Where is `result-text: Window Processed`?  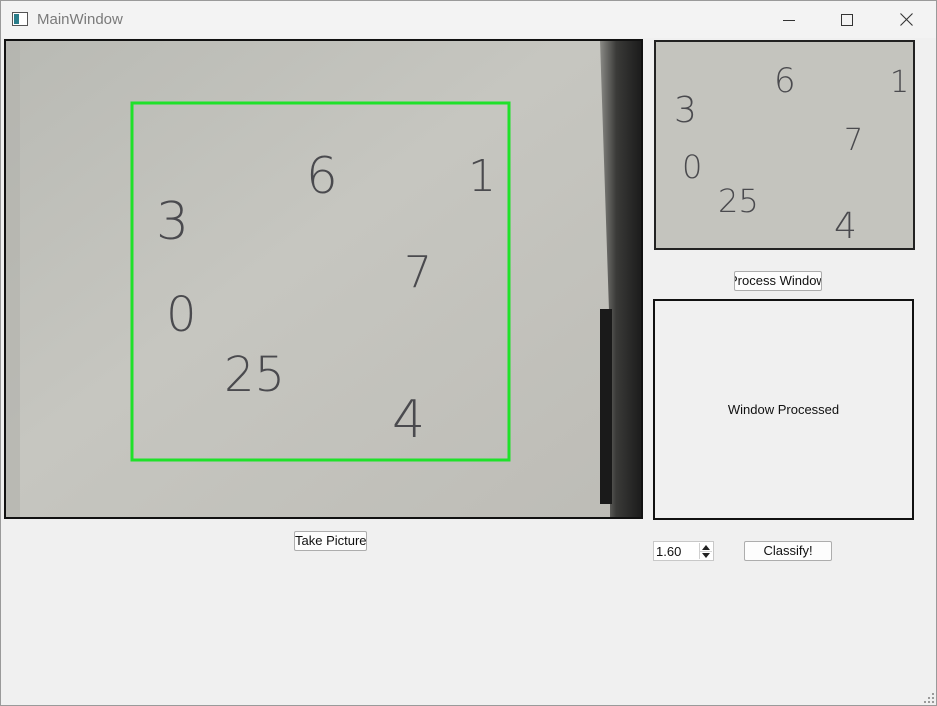
result-text: Window Processed is located at coordinates (783, 409).